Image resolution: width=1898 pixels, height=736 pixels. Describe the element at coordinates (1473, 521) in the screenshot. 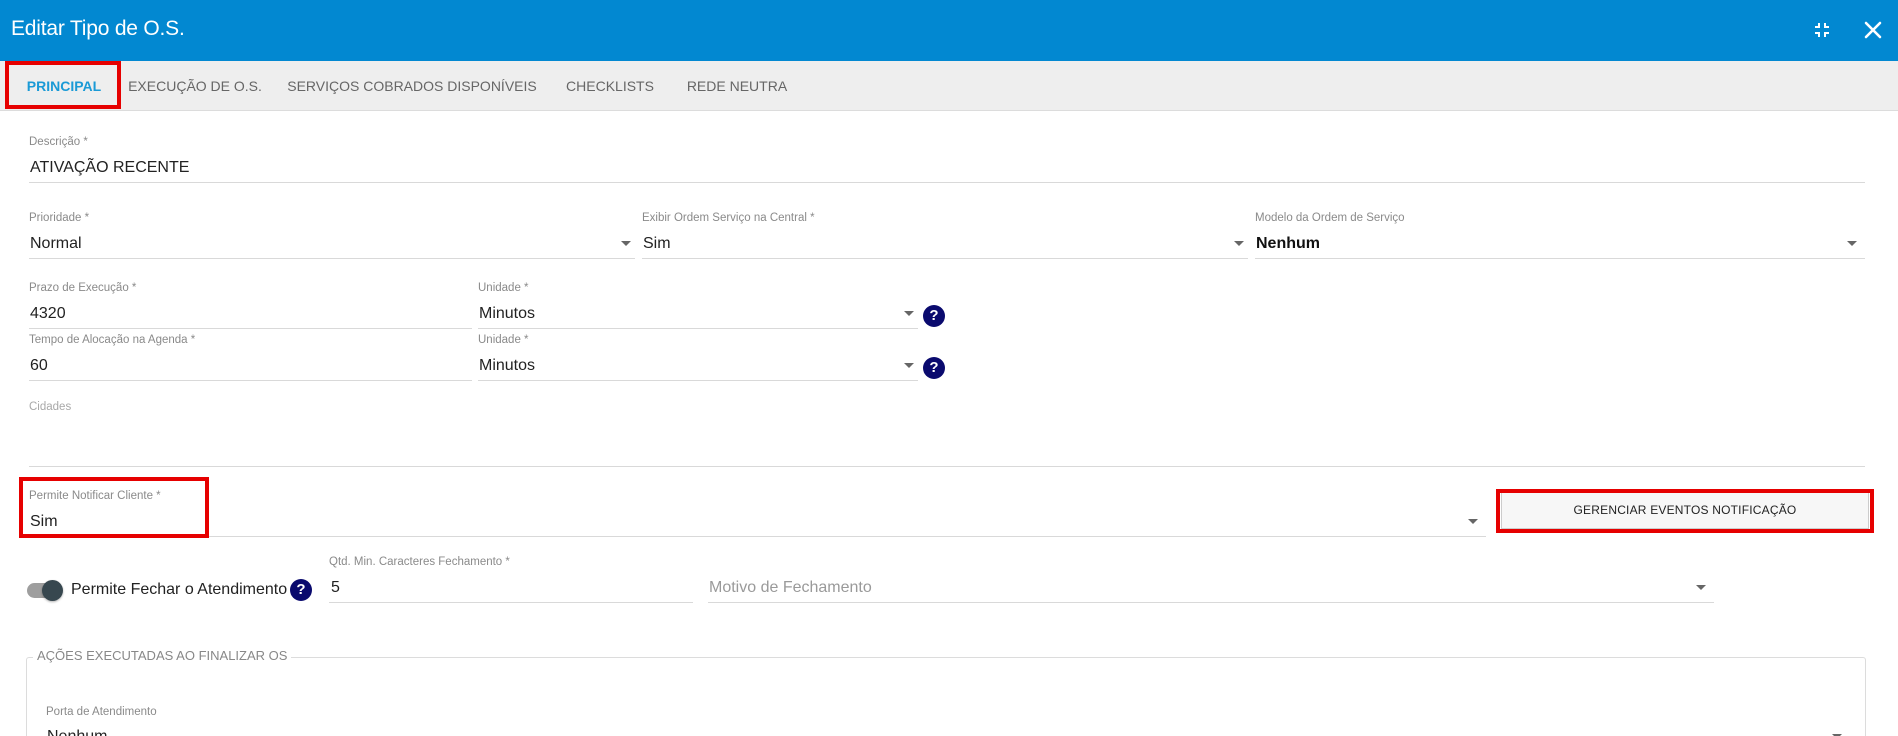

I see `permite-notificar-dropdown-icon` at that location.